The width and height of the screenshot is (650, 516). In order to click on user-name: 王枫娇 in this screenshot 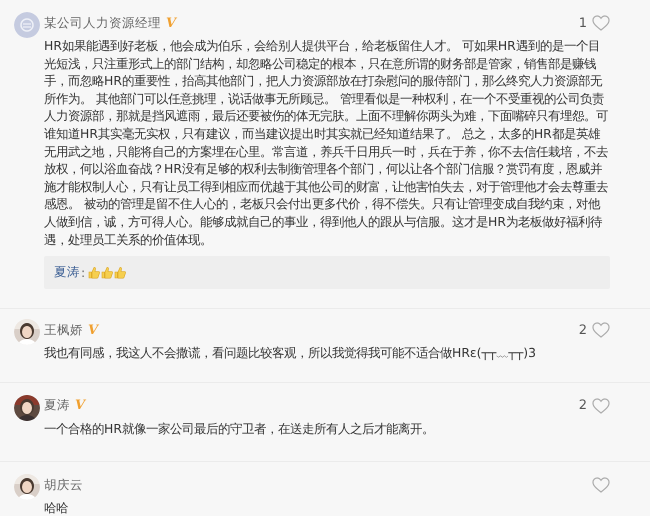, I will do `click(63, 330)`.